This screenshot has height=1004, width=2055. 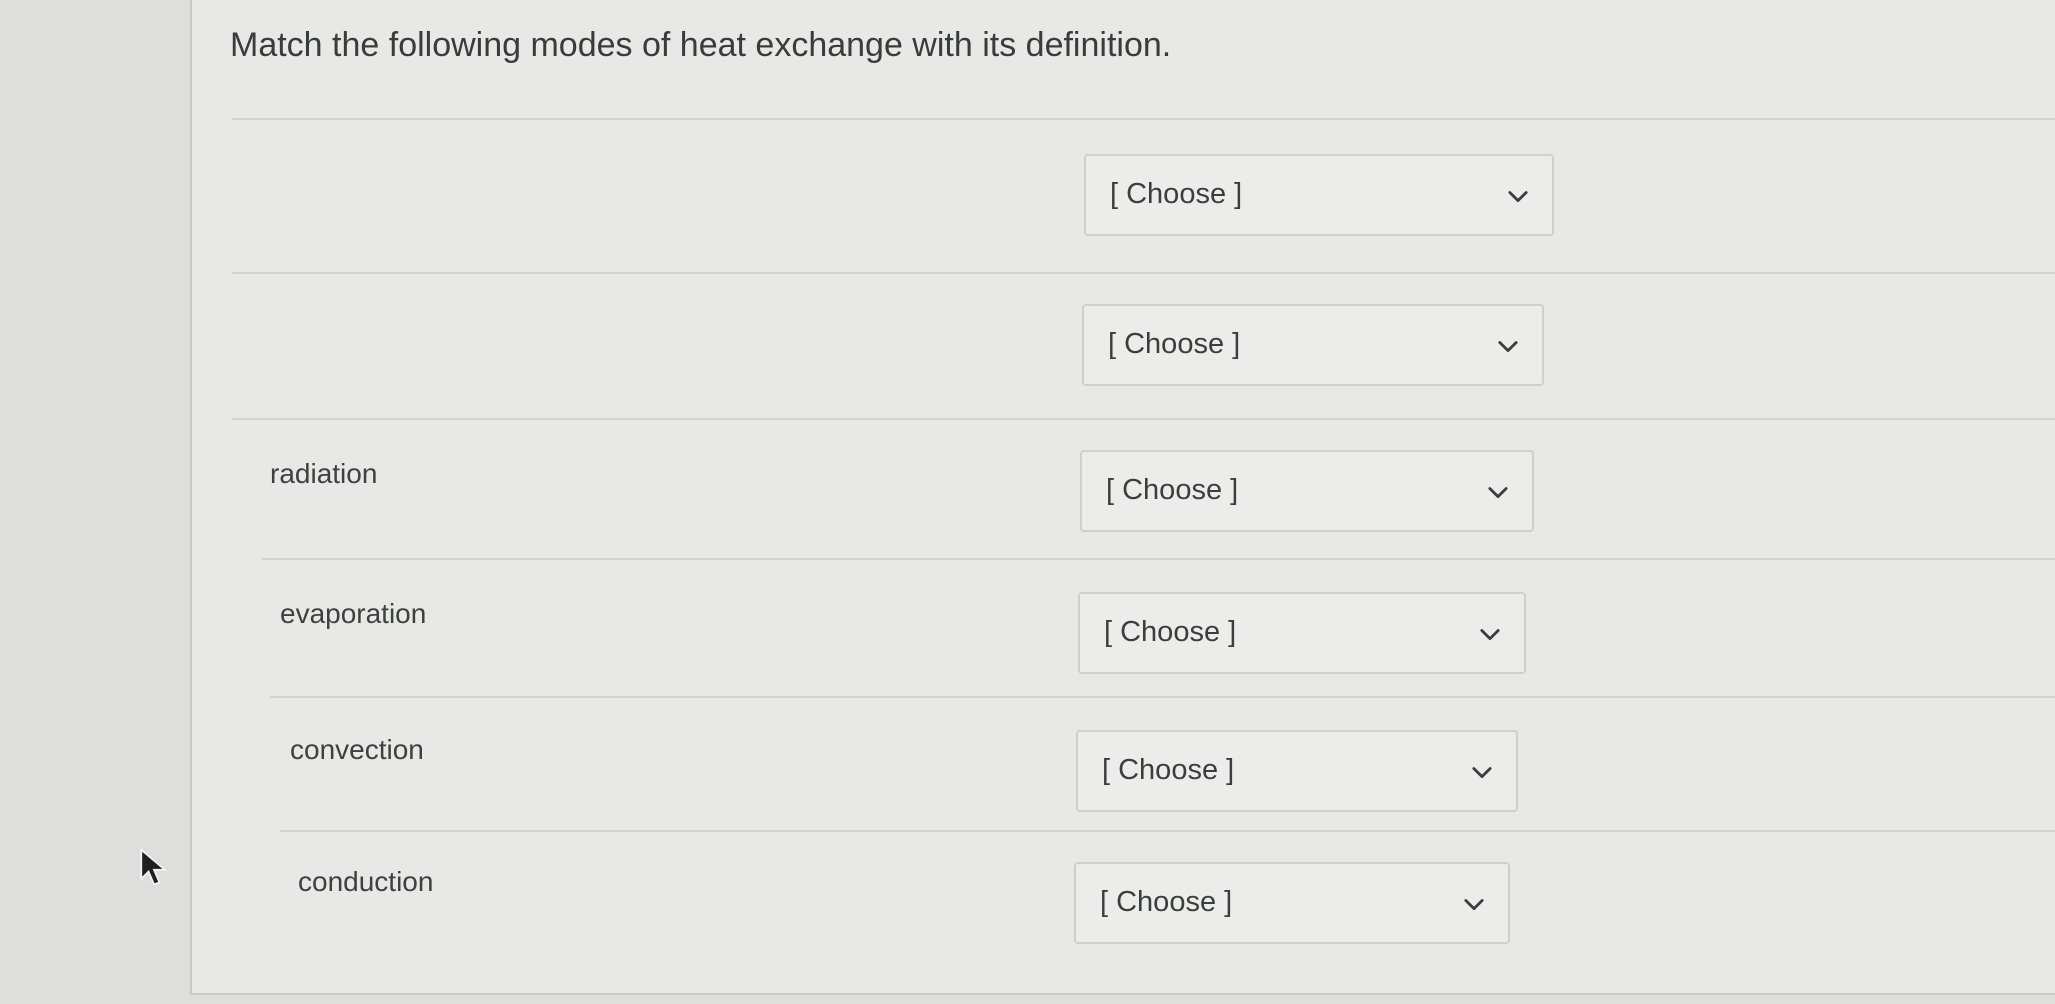 What do you see at coordinates (154, 867) in the screenshot?
I see `mouse-pointer-icon` at bounding box center [154, 867].